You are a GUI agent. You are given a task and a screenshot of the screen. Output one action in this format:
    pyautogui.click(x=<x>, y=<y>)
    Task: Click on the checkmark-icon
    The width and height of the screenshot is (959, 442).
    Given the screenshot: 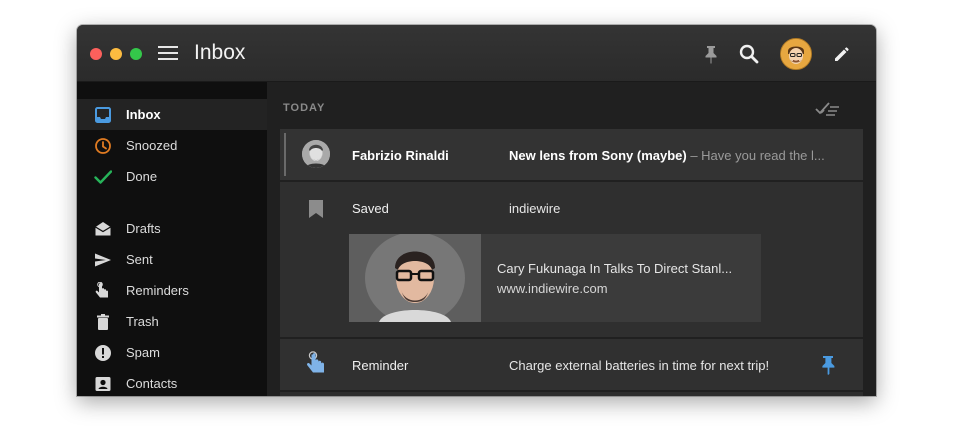 What is the action you would take?
    pyautogui.click(x=103, y=177)
    